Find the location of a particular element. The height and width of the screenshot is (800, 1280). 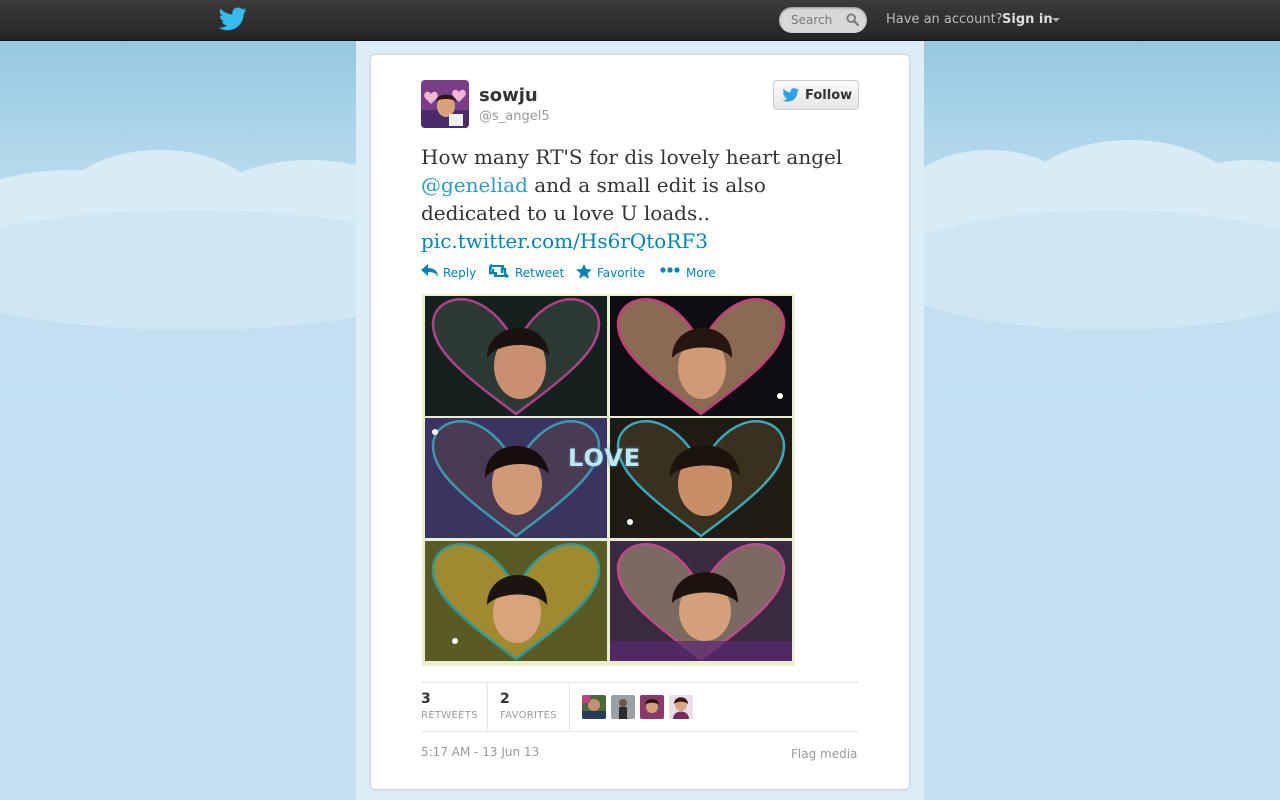

more-dots-icon is located at coordinates (670, 270).